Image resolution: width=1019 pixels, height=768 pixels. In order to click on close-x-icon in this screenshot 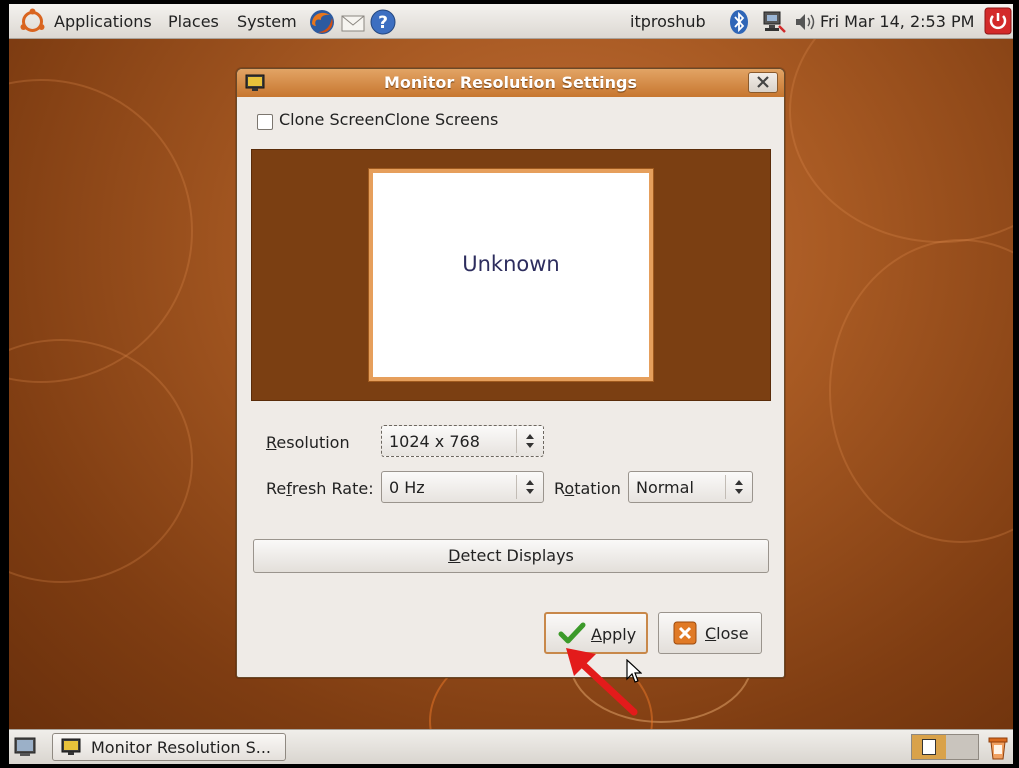, I will do `click(685, 635)`.